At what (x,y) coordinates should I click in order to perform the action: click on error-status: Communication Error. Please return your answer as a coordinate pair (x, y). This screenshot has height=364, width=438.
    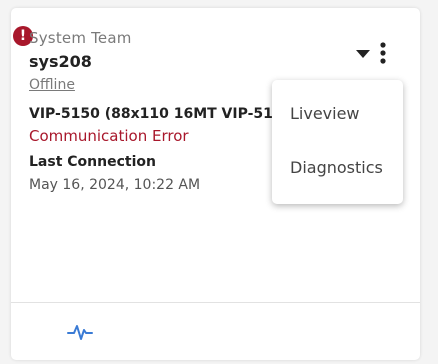
    Looking at the image, I should click on (109, 136).